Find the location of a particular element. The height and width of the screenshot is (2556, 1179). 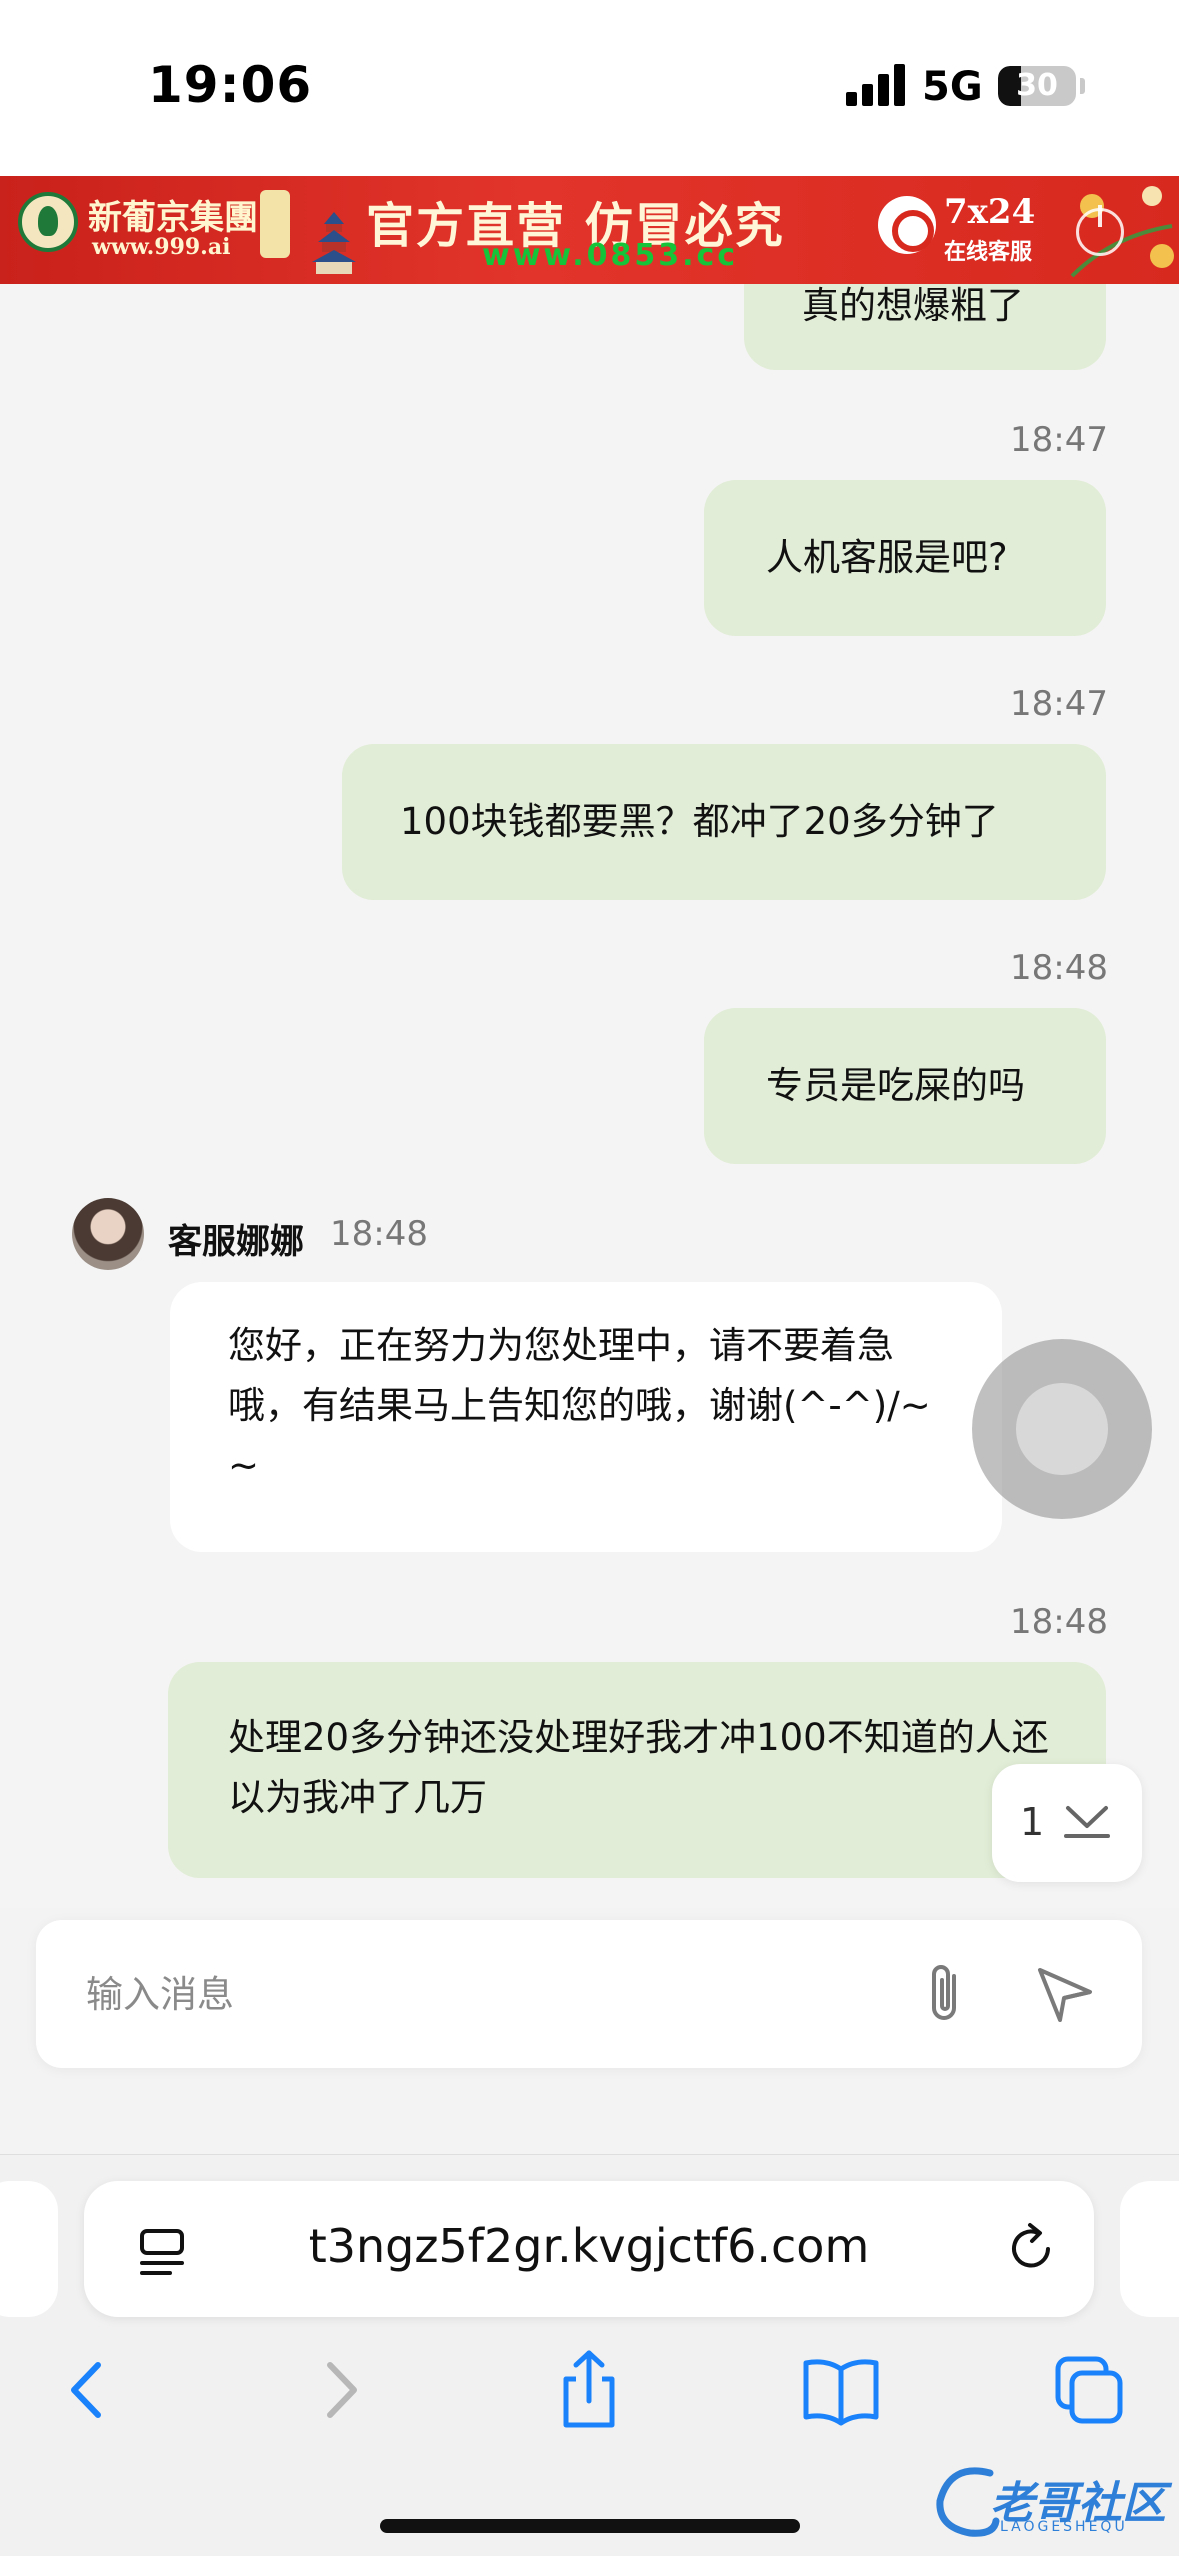

previous-tab is located at coordinates (29, 2249).